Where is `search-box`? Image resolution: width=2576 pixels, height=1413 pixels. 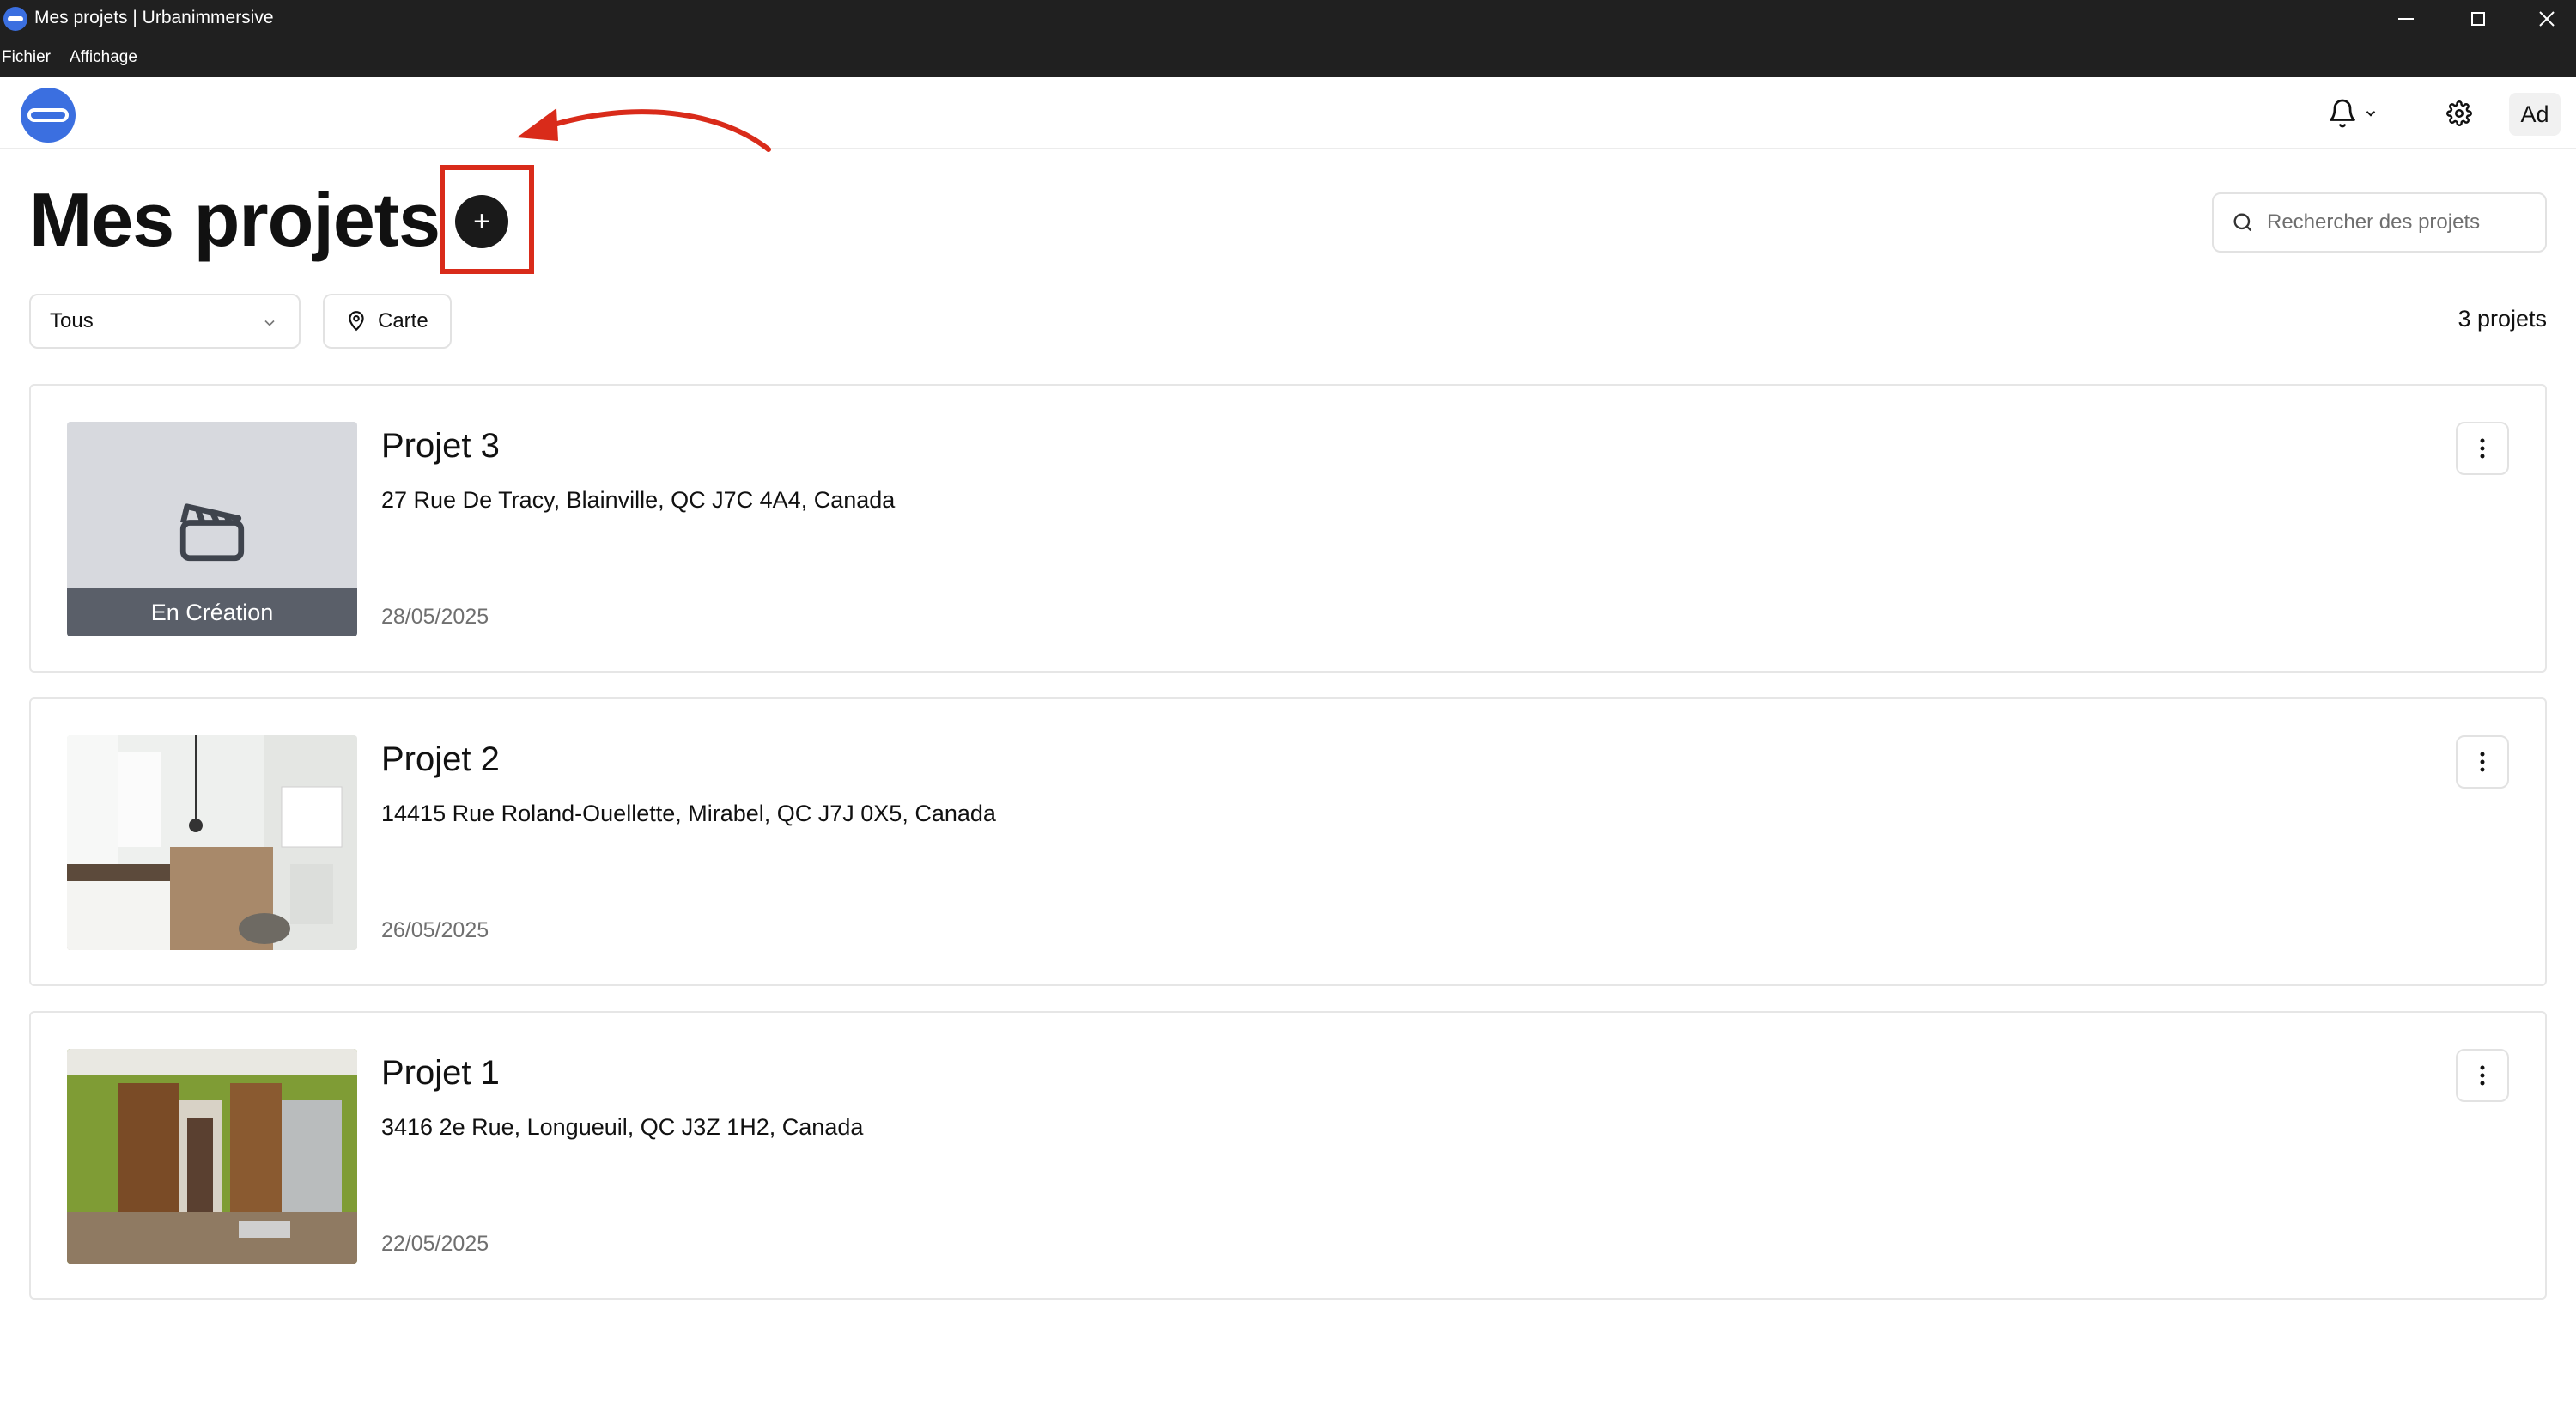 search-box is located at coordinates (2379, 222).